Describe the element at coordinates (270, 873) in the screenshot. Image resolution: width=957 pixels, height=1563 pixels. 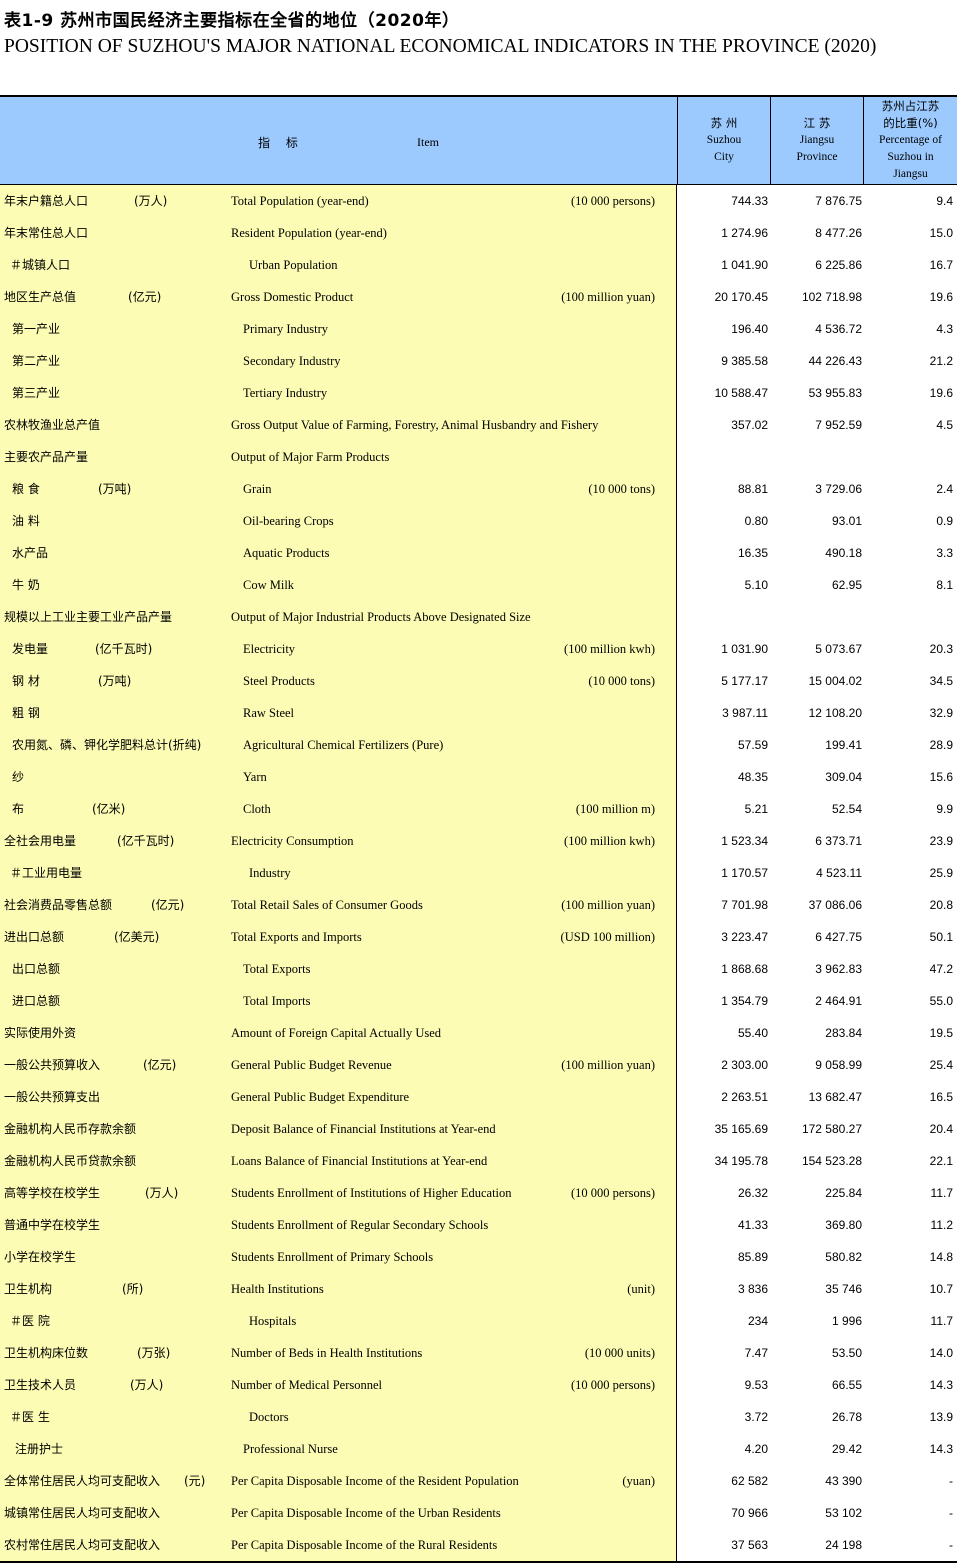
I see `indicator-en: Industry` at that location.